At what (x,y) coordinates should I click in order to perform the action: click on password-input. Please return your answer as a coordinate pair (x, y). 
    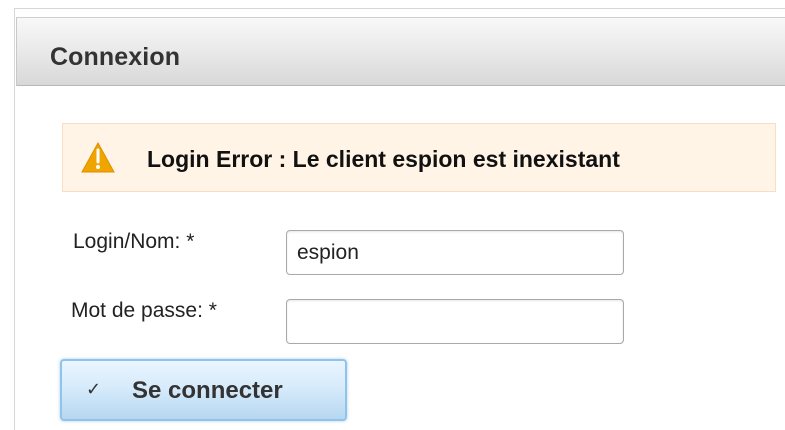
    Looking at the image, I should click on (455, 321).